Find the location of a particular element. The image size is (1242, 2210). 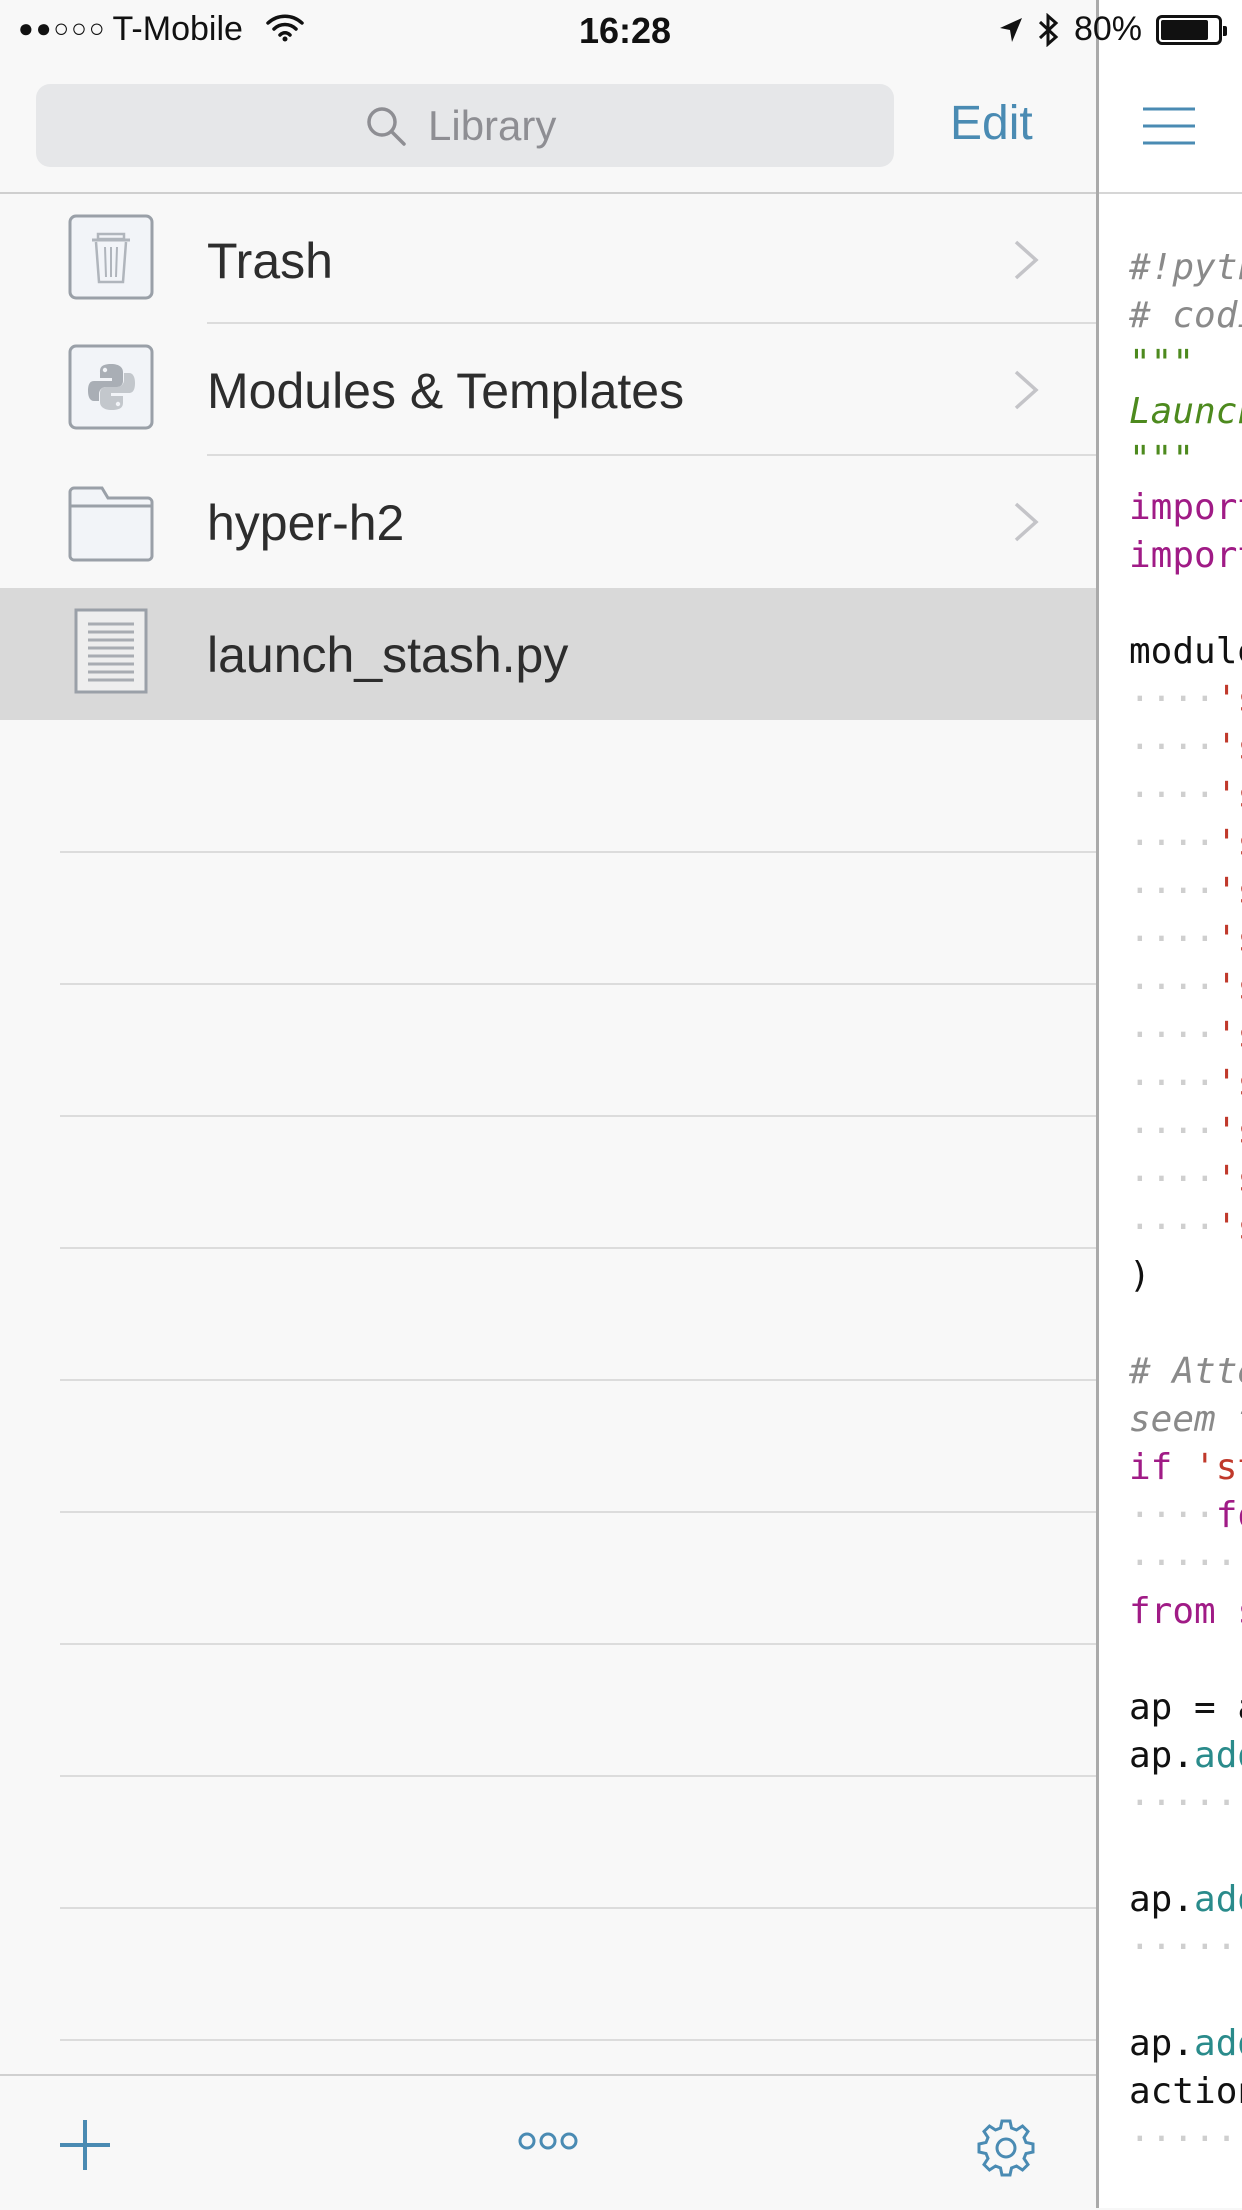

battery-percent: 80% is located at coordinates (1107, 29).